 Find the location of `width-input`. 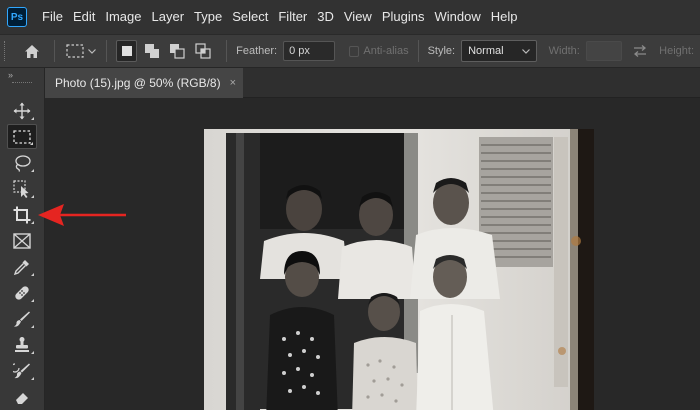

width-input is located at coordinates (603, 51).